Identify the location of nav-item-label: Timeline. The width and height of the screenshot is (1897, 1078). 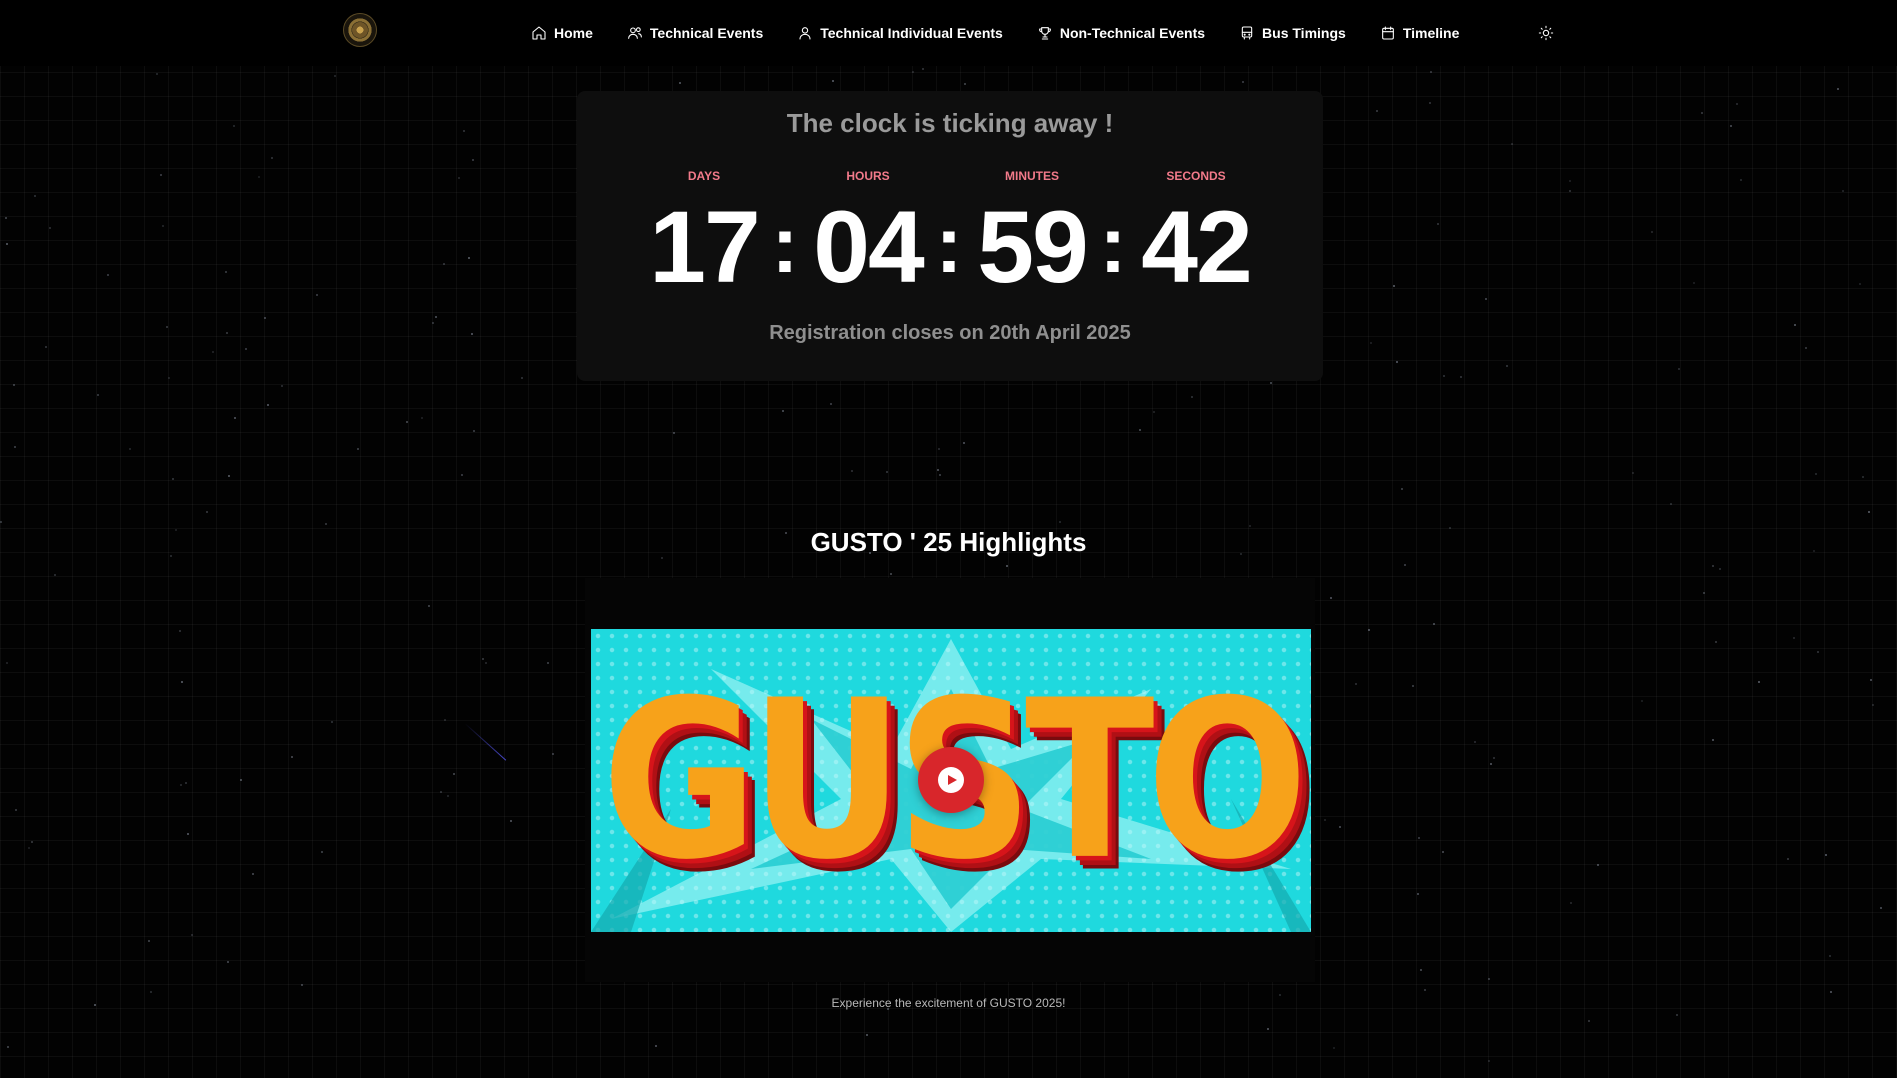
(1431, 33).